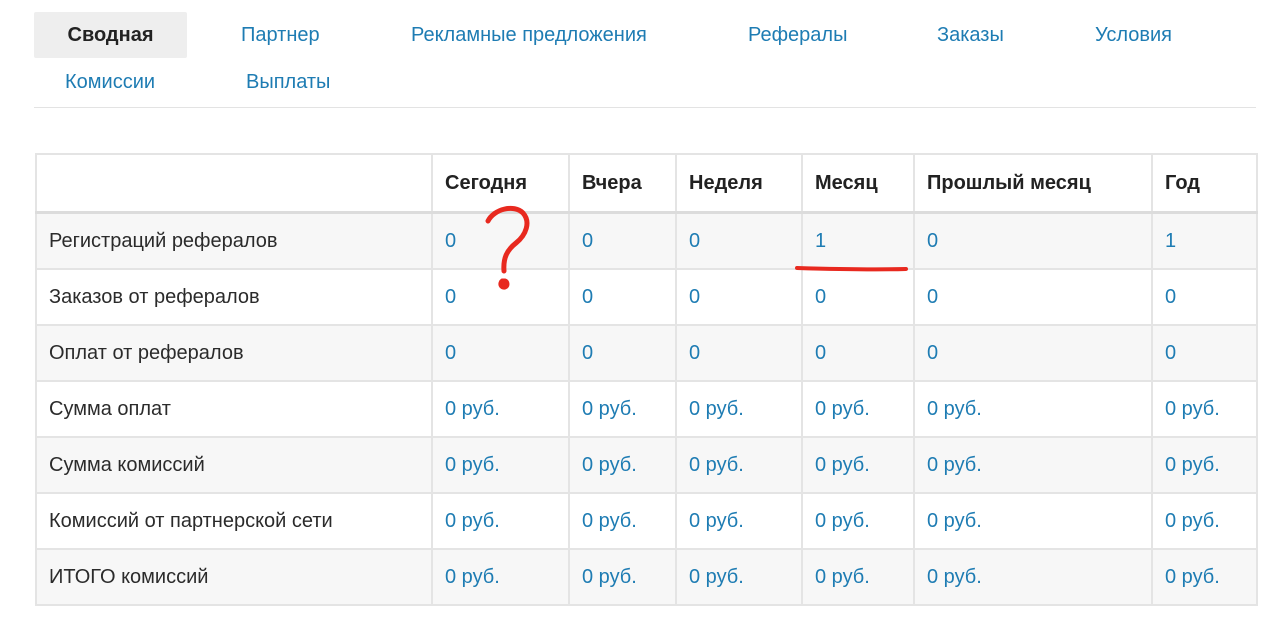 The height and width of the screenshot is (634, 1280). I want to click on tab-commissions: Комиссии, so click(110, 82).